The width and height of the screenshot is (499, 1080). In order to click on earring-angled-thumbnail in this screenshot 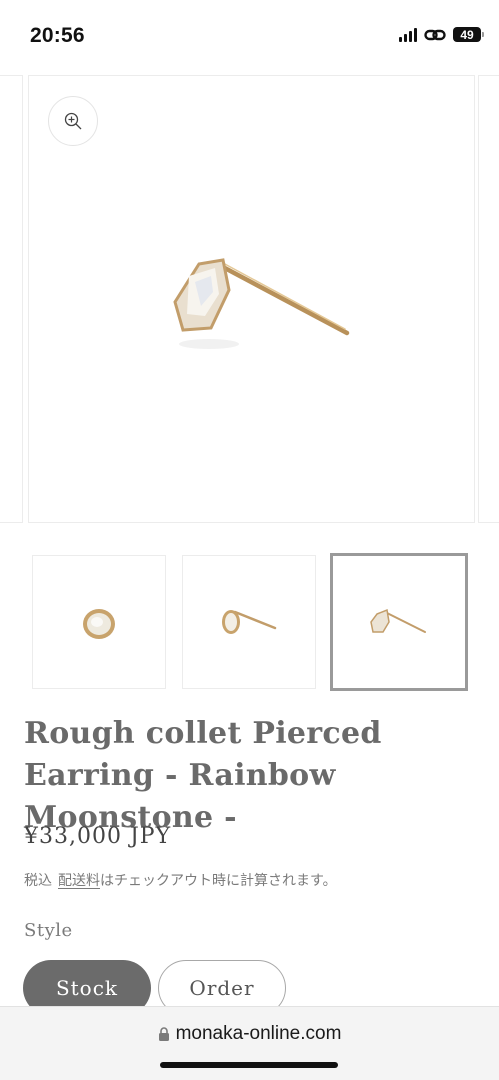, I will do `click(249, 622)`.